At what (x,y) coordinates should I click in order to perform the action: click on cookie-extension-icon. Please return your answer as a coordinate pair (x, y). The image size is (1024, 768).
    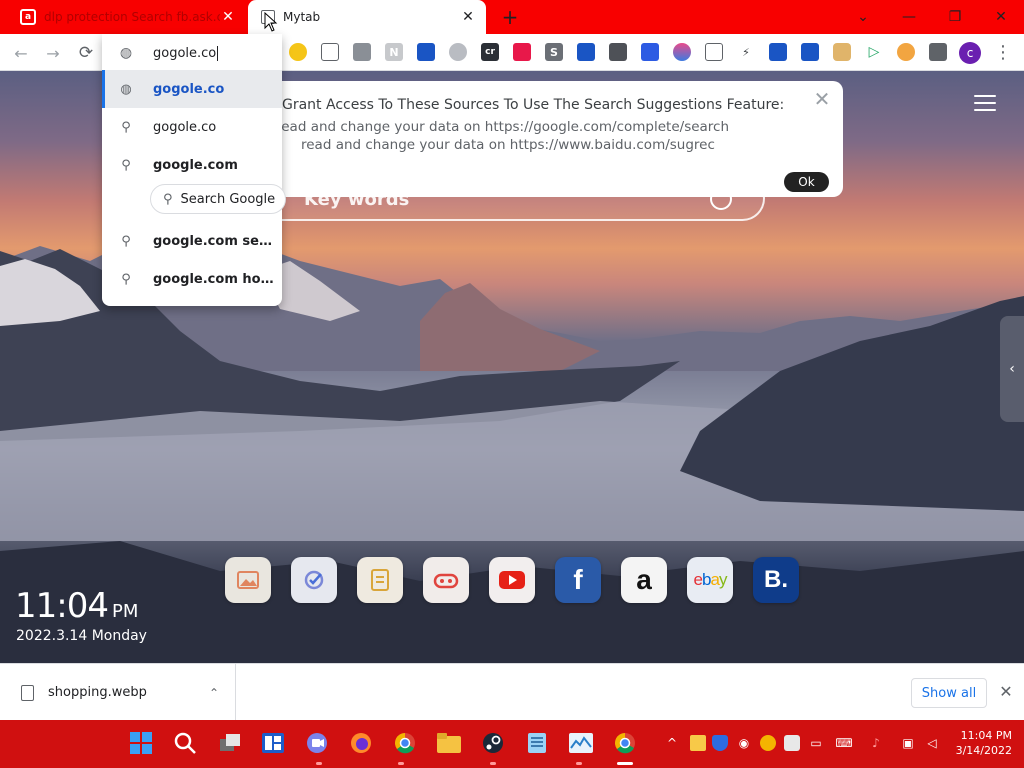
    Looking at the image, I should click on (906, 52).